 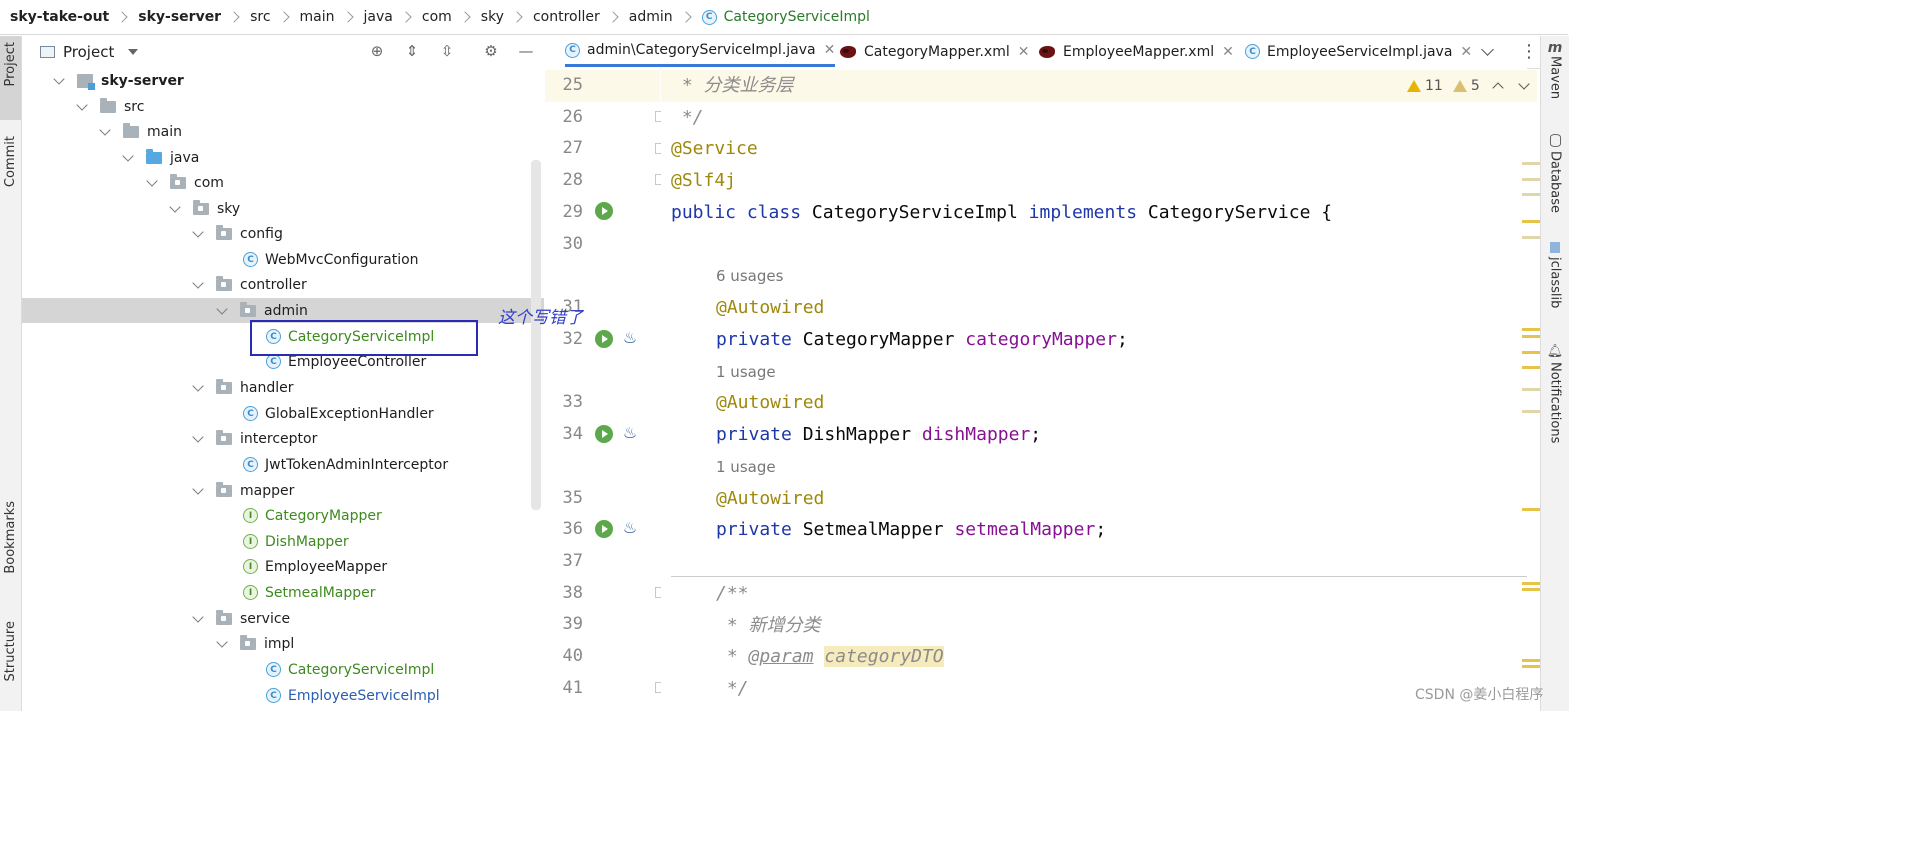 What do you see at coordinates (88, 52) in the screenshot?
I see `project-panel-title: Project` at bounding box center [88, 52].